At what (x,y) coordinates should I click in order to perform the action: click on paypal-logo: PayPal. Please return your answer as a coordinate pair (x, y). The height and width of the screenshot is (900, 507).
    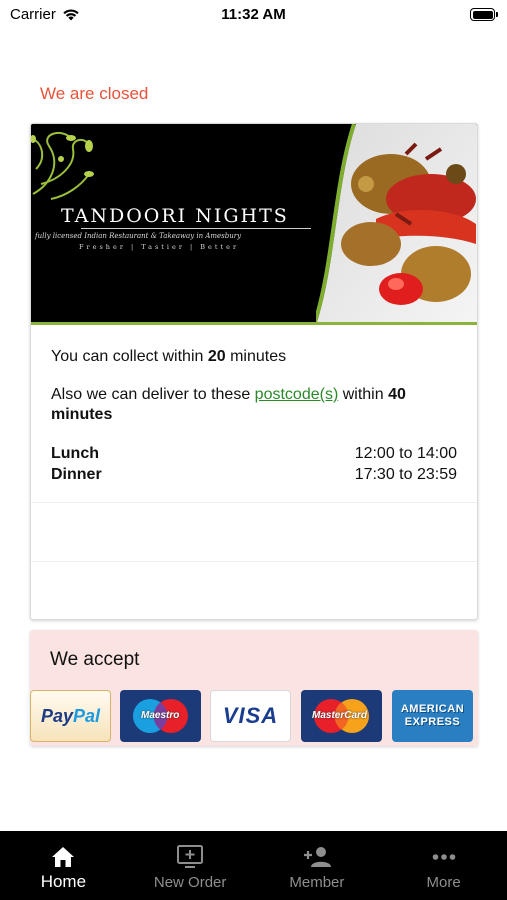
    Looking at the image, I should click on (70, 716).